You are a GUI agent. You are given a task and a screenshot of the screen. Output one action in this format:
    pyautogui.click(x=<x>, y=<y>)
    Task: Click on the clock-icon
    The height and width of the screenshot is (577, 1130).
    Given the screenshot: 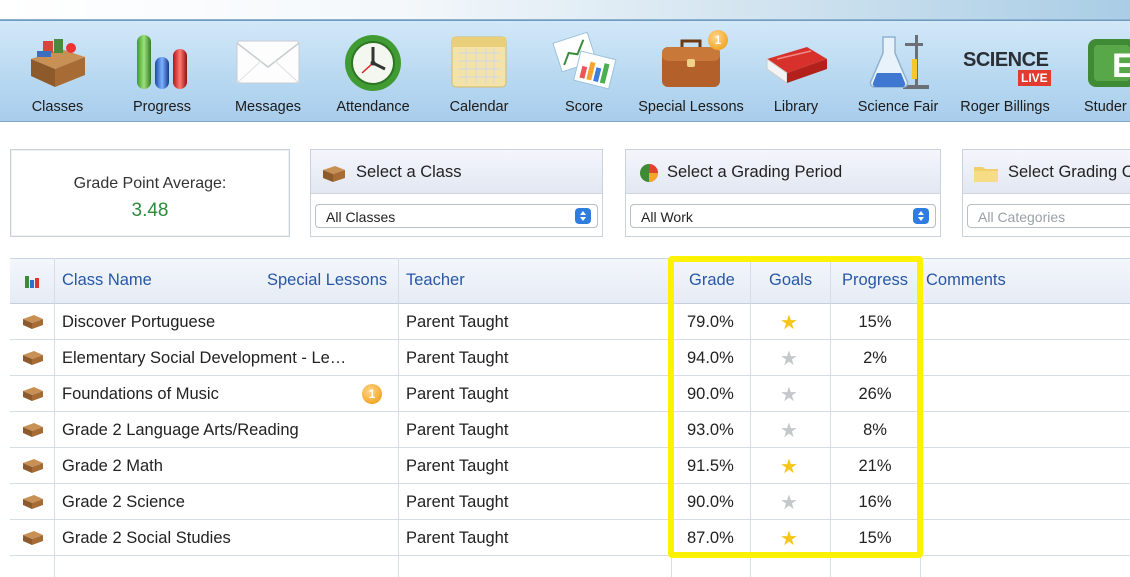 What is the action you would take?
    pyautogui.click(x=373, y=61)
    